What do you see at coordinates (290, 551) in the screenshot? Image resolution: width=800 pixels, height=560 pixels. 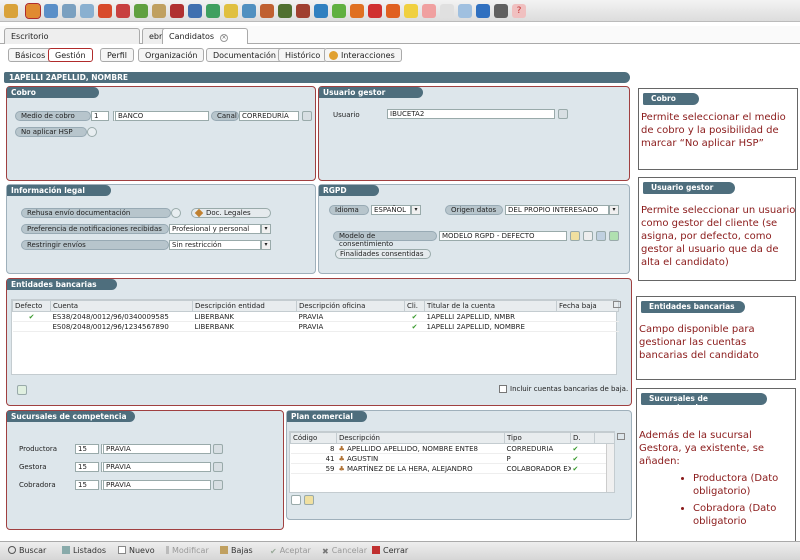 I see `aceptar-button: ✔ Aceptar` at bounding box center [290, 551].